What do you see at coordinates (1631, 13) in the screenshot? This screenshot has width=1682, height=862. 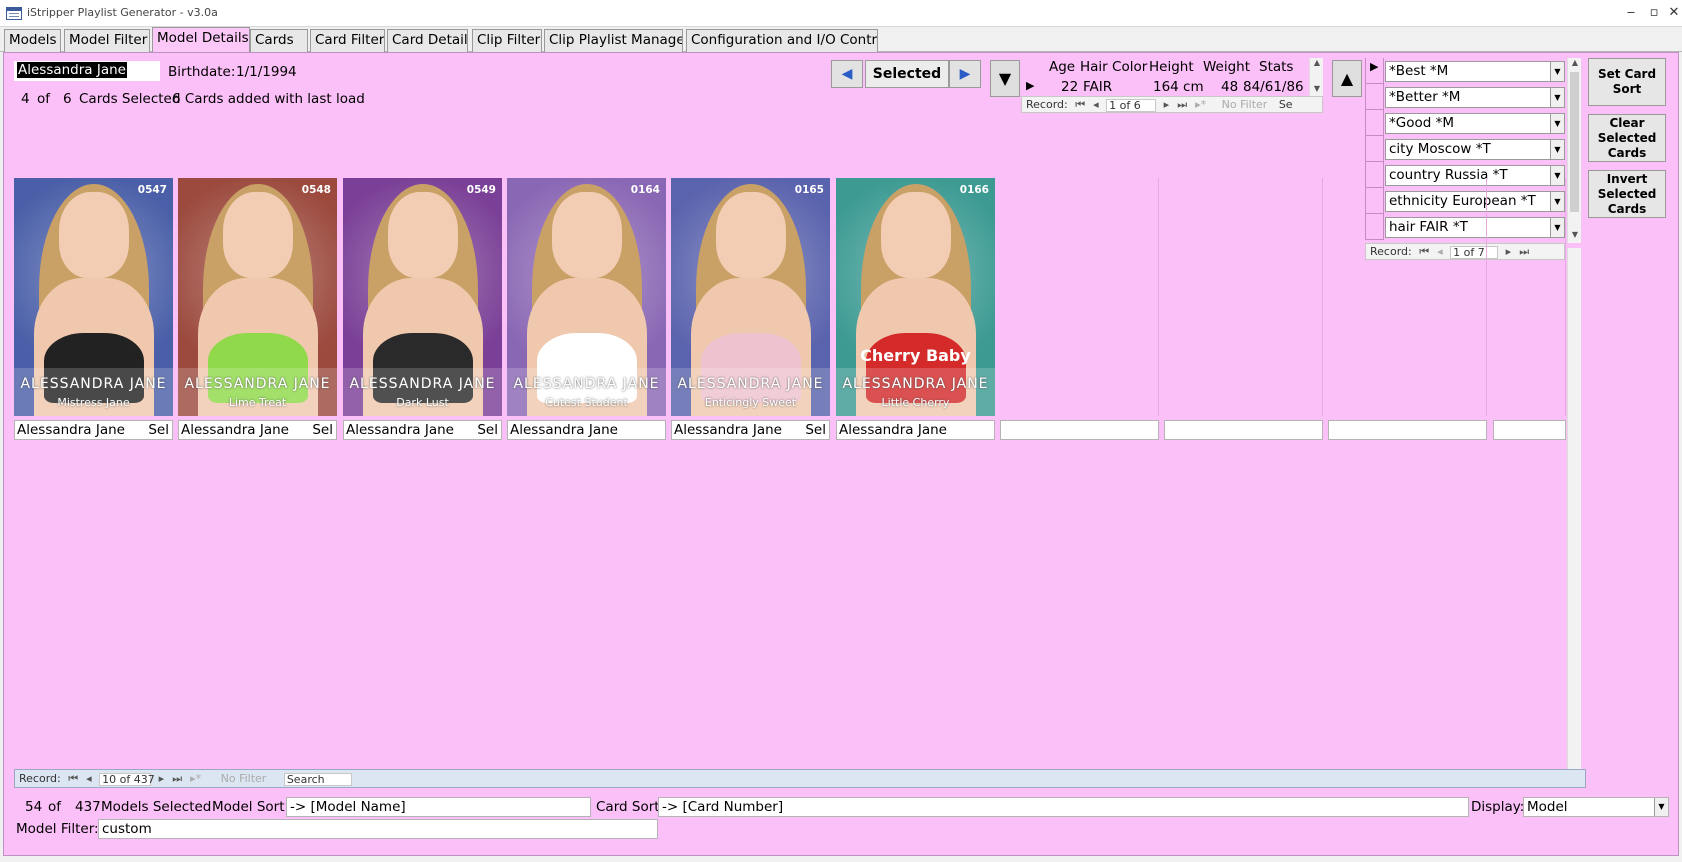 I see `minimize-button: ‒` at bounding box center [1631, 13].